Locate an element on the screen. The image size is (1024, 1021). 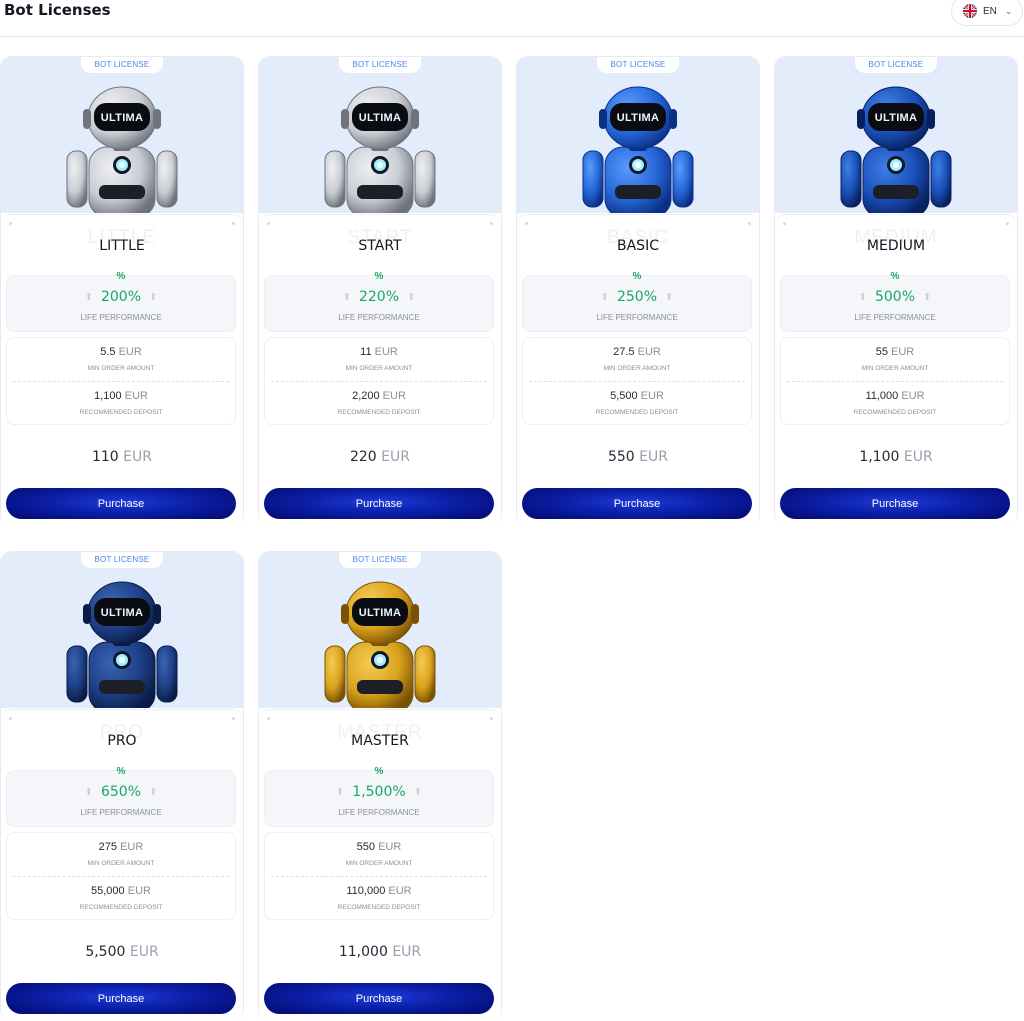
performance-box: % ⬆ 250% ⬆ LIFE PERFORMANCE is located at coordinates (637, 301).